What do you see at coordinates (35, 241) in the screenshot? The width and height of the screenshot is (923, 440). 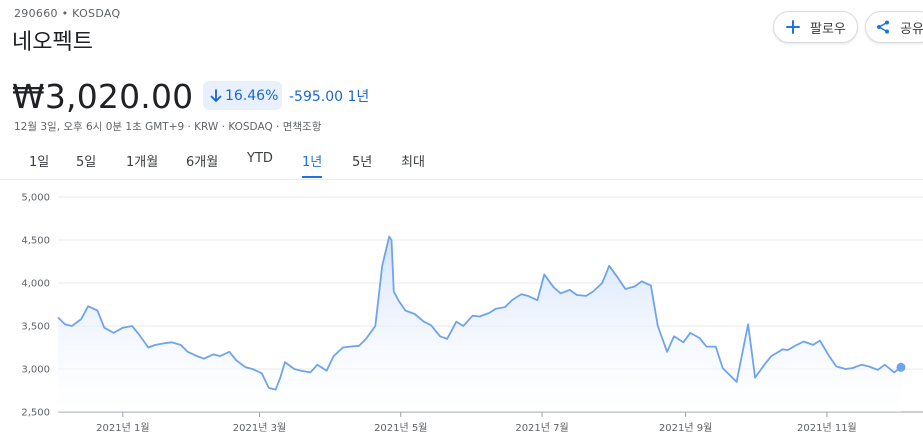 I see `y-tick-label: 4,500` at bounding box center [35, 241].